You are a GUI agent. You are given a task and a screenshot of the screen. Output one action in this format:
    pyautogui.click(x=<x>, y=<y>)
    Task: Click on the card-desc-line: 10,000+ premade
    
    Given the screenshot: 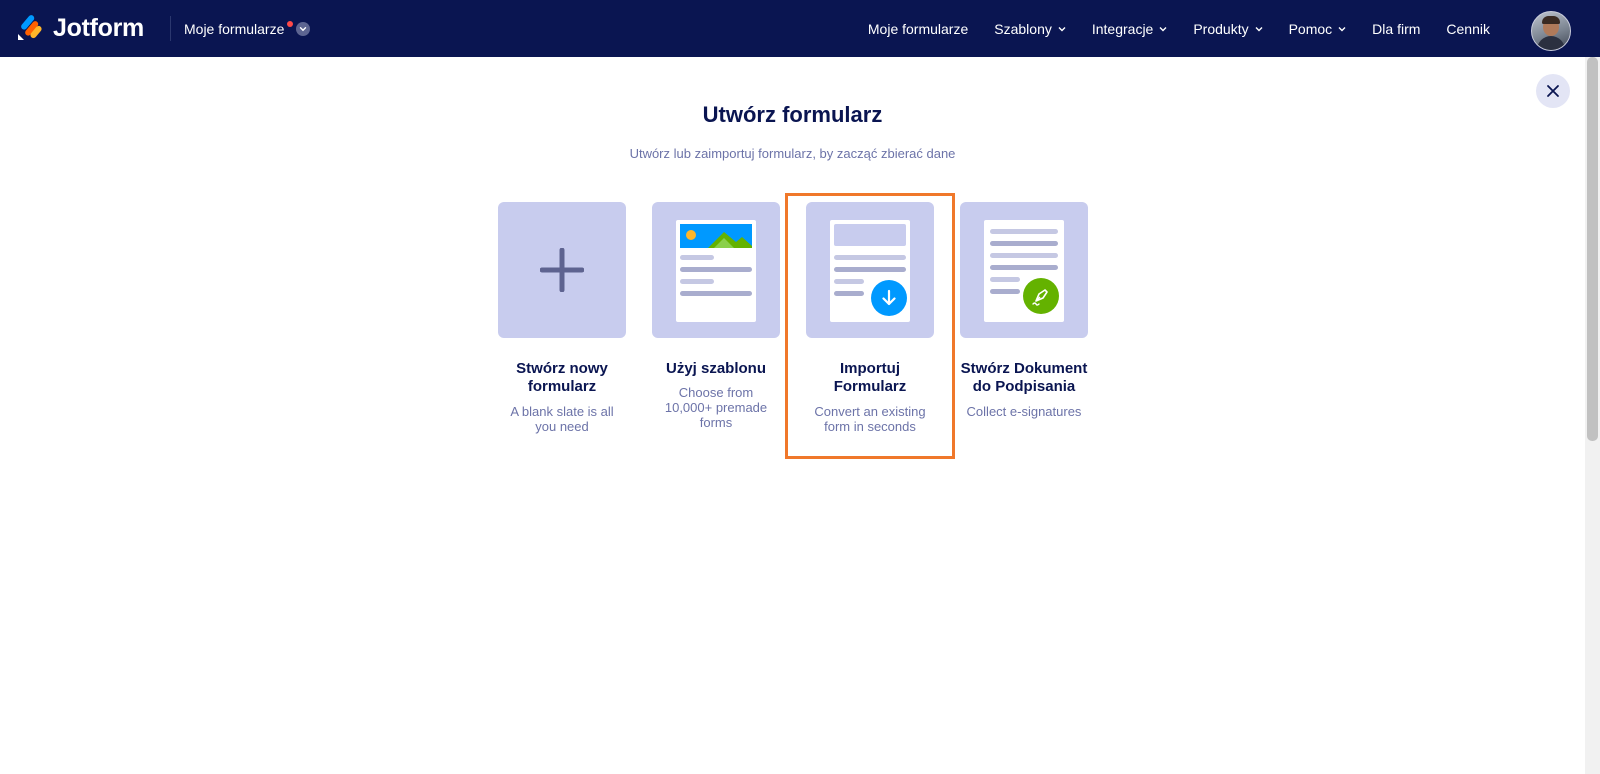 What is the action you would take?
    pyautogui.click(x=716, y=407)
    